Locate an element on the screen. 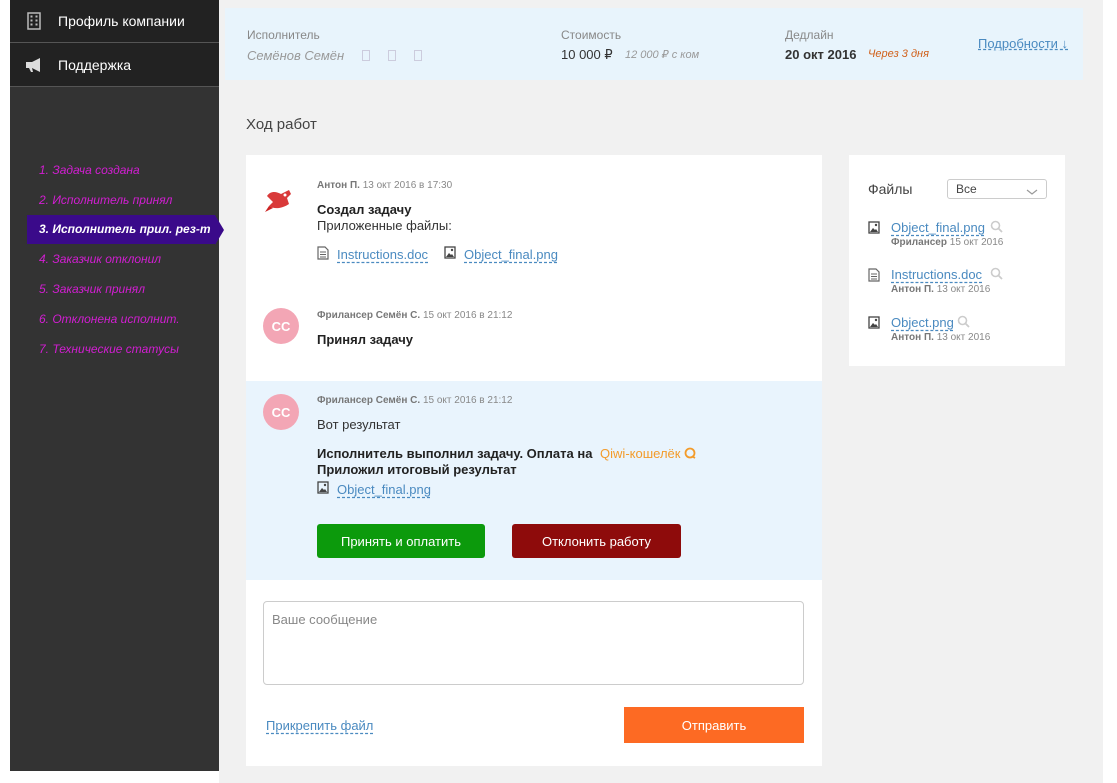 The height and width of the screenshot is (783, 1117). entry-author: Антон П. is located at coordinates (338, 185).